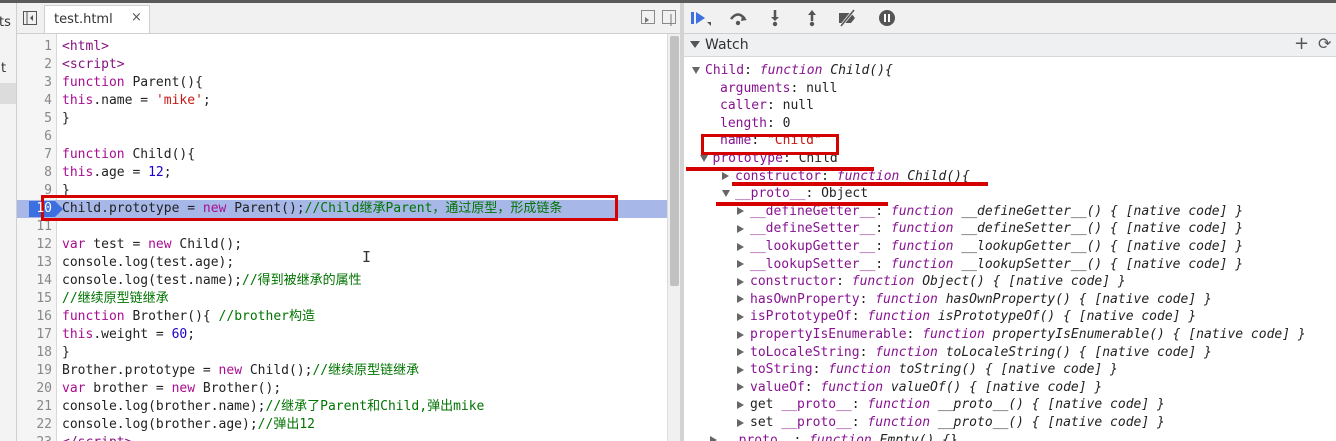 Image resolution: width=1336 pixels, height=441 pixels. Describe the element at coordinates (342, 353) in the screenshot. I see `code-line: 18}` at that location.